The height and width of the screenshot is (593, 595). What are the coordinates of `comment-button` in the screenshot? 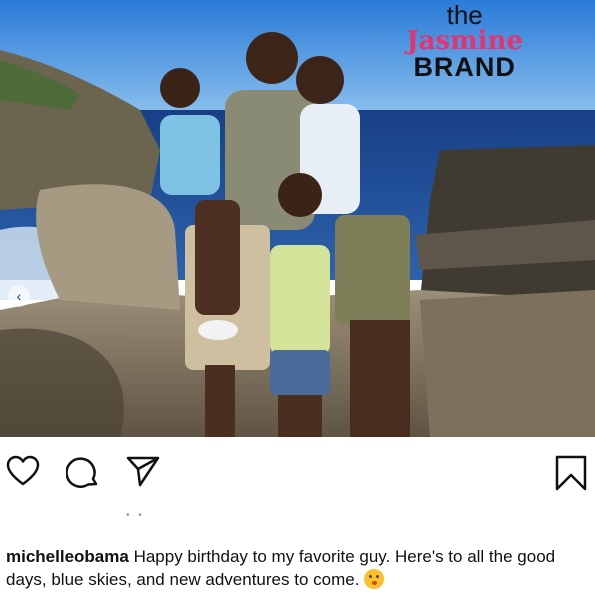 It's located at (83, 472).